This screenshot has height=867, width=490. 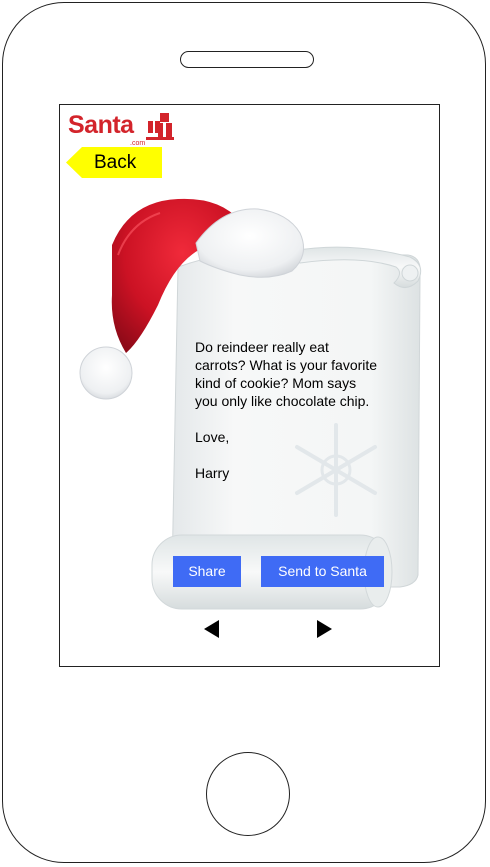 What do you see at coordinates (248, 794) in the screenshot?
I see `home-button` at bounding box center [248, 794].